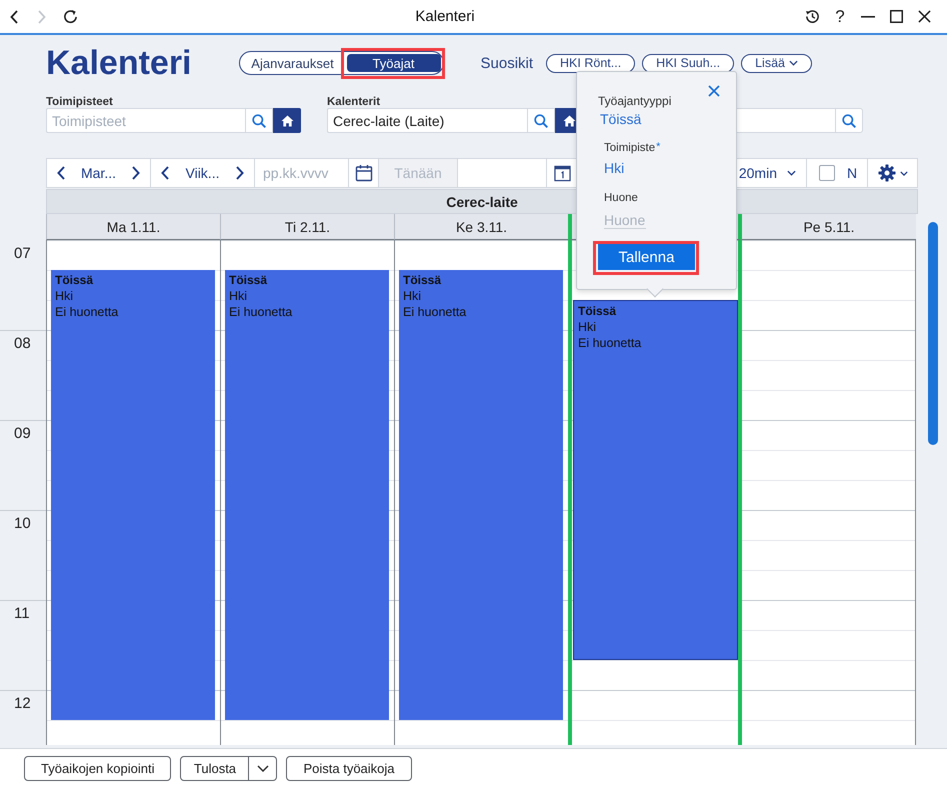 The image size is (947, 788). I want to click on page-title: Kalenteri, so click(119, 63).